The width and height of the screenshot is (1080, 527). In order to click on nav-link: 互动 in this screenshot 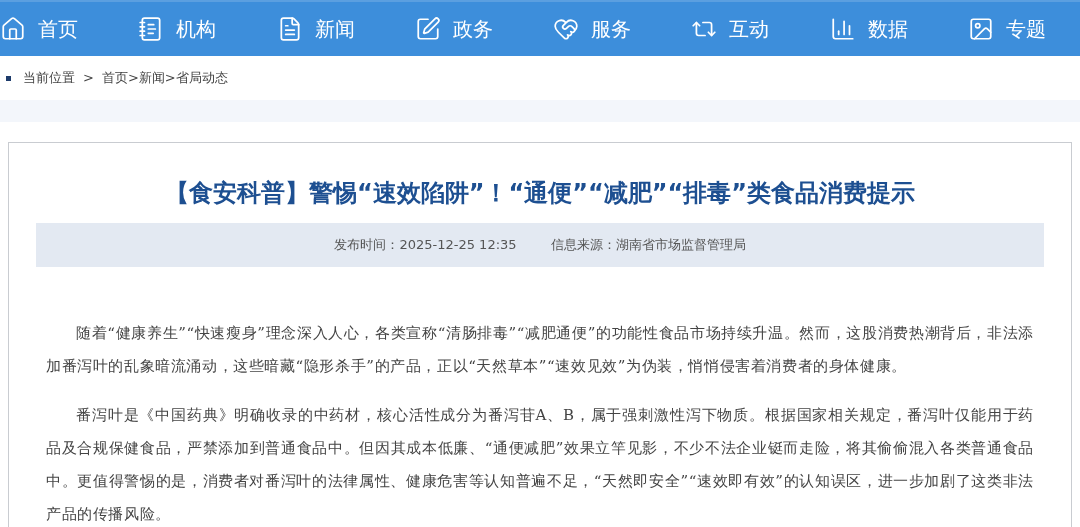, I will do `click(730, 29)`.